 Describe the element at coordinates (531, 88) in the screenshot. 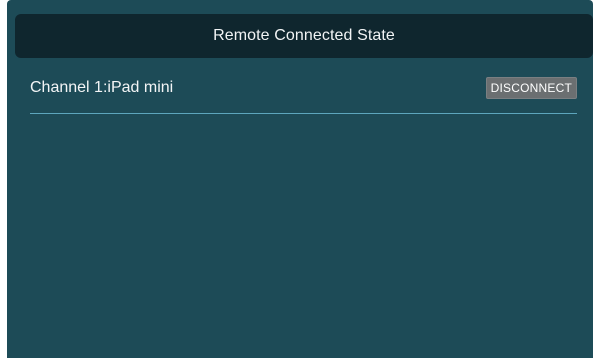

I see `disconnect-button: DISCONNECT` at that location.